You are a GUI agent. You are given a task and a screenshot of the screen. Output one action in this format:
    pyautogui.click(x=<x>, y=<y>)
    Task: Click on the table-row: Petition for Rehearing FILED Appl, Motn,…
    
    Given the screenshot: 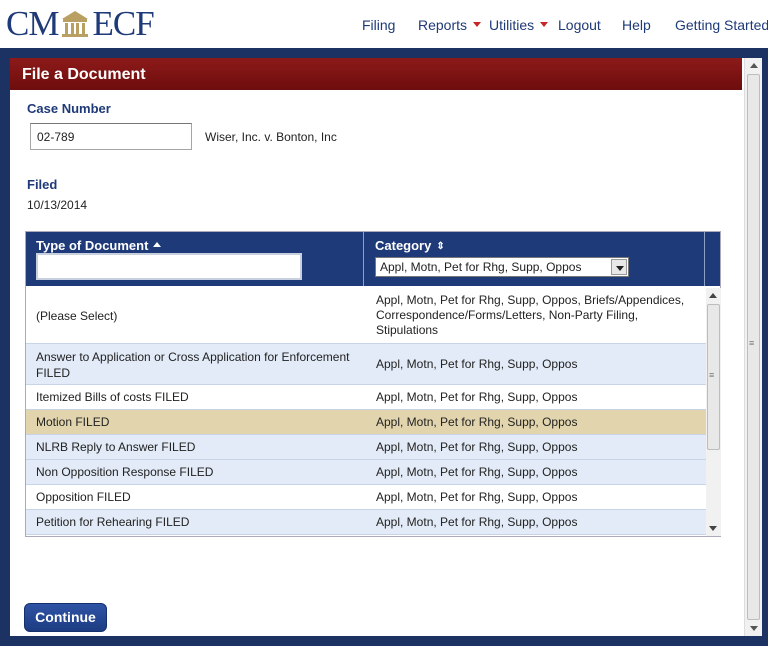 What is the action you would take?
    pyautogui.click(x=366, y=522)
    